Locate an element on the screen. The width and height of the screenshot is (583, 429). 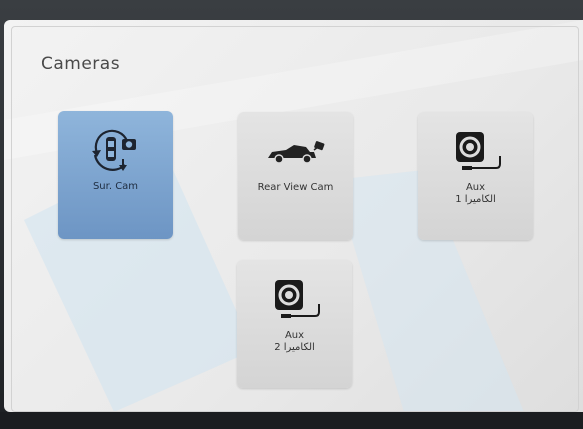
tile-rear-view-camera: Rear View Cam is located at coordinates (295, 176).